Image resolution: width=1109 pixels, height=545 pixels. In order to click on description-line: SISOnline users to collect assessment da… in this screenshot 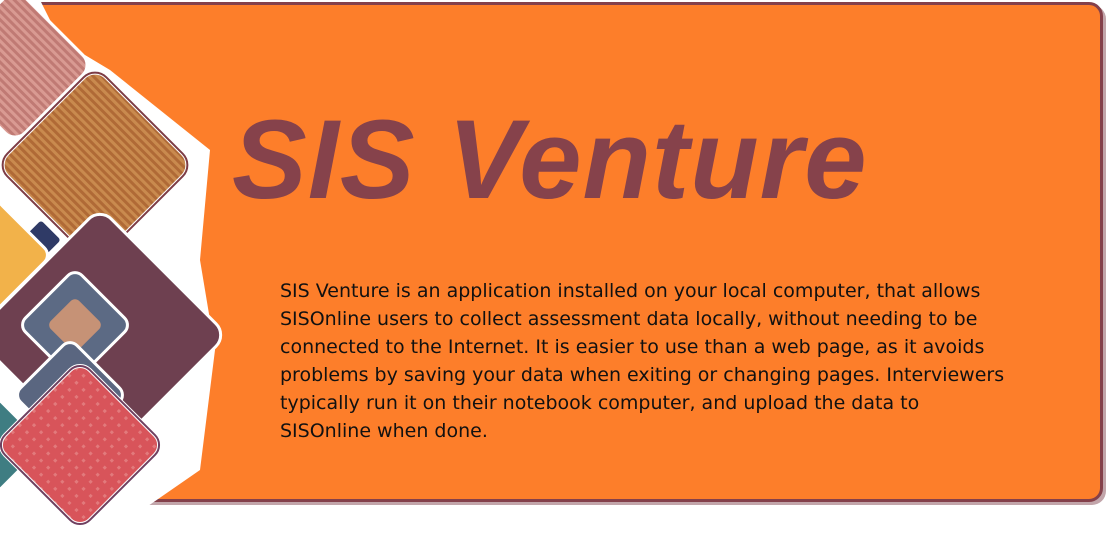, I will do `click(629, 319)`.